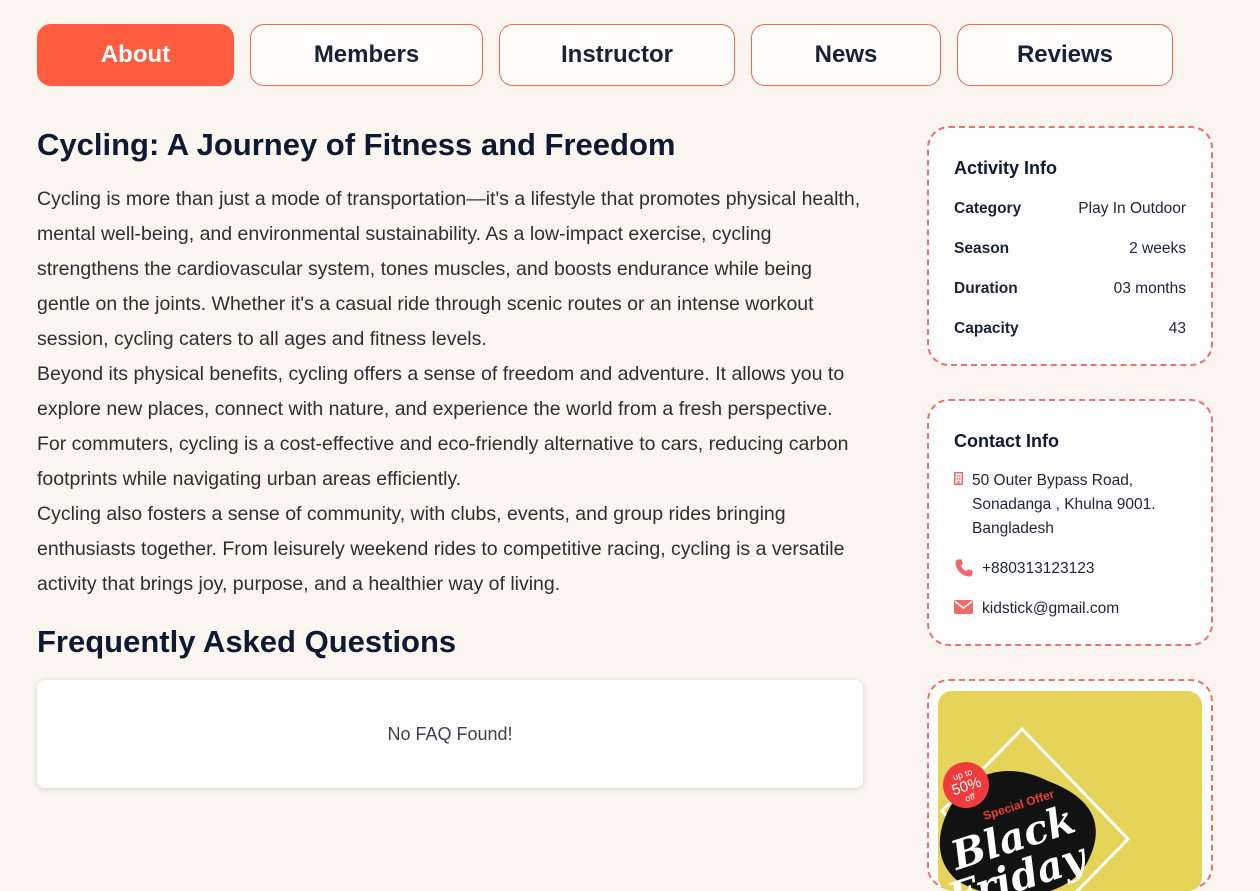  Describe the element at coordinates (1070, 249) in the screenshot. I see `info-row-season: Season 2 weeks` at that location.